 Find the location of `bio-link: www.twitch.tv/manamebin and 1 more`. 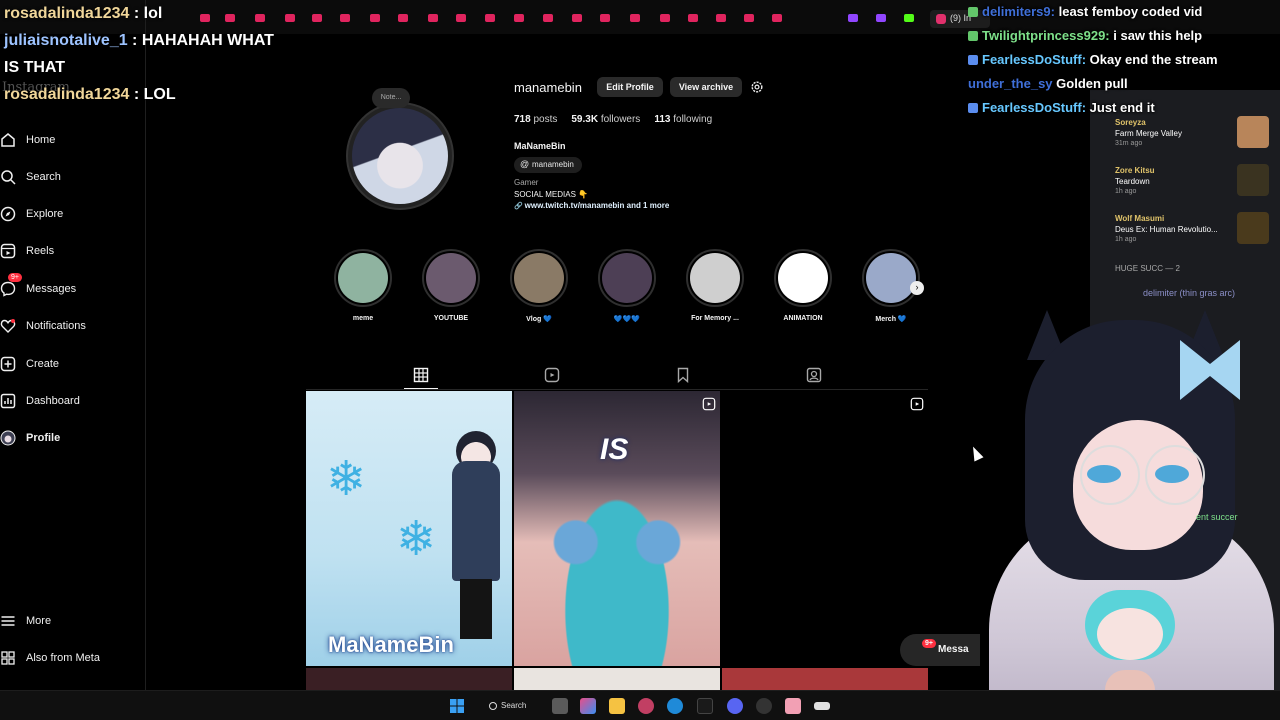

bio-link: www.twitch.tv/manamebin and 1 more is located at coordinates (592, 205).